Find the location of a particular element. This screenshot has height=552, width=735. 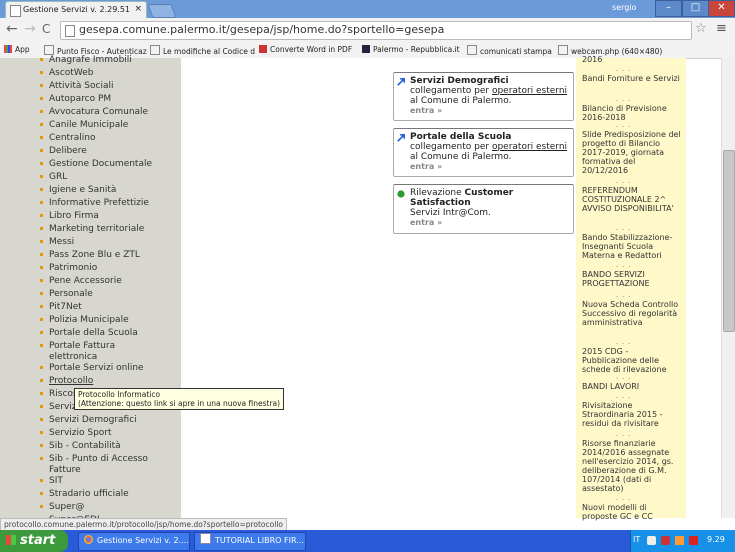

back-button: ← is located at coordinates (12, 29).